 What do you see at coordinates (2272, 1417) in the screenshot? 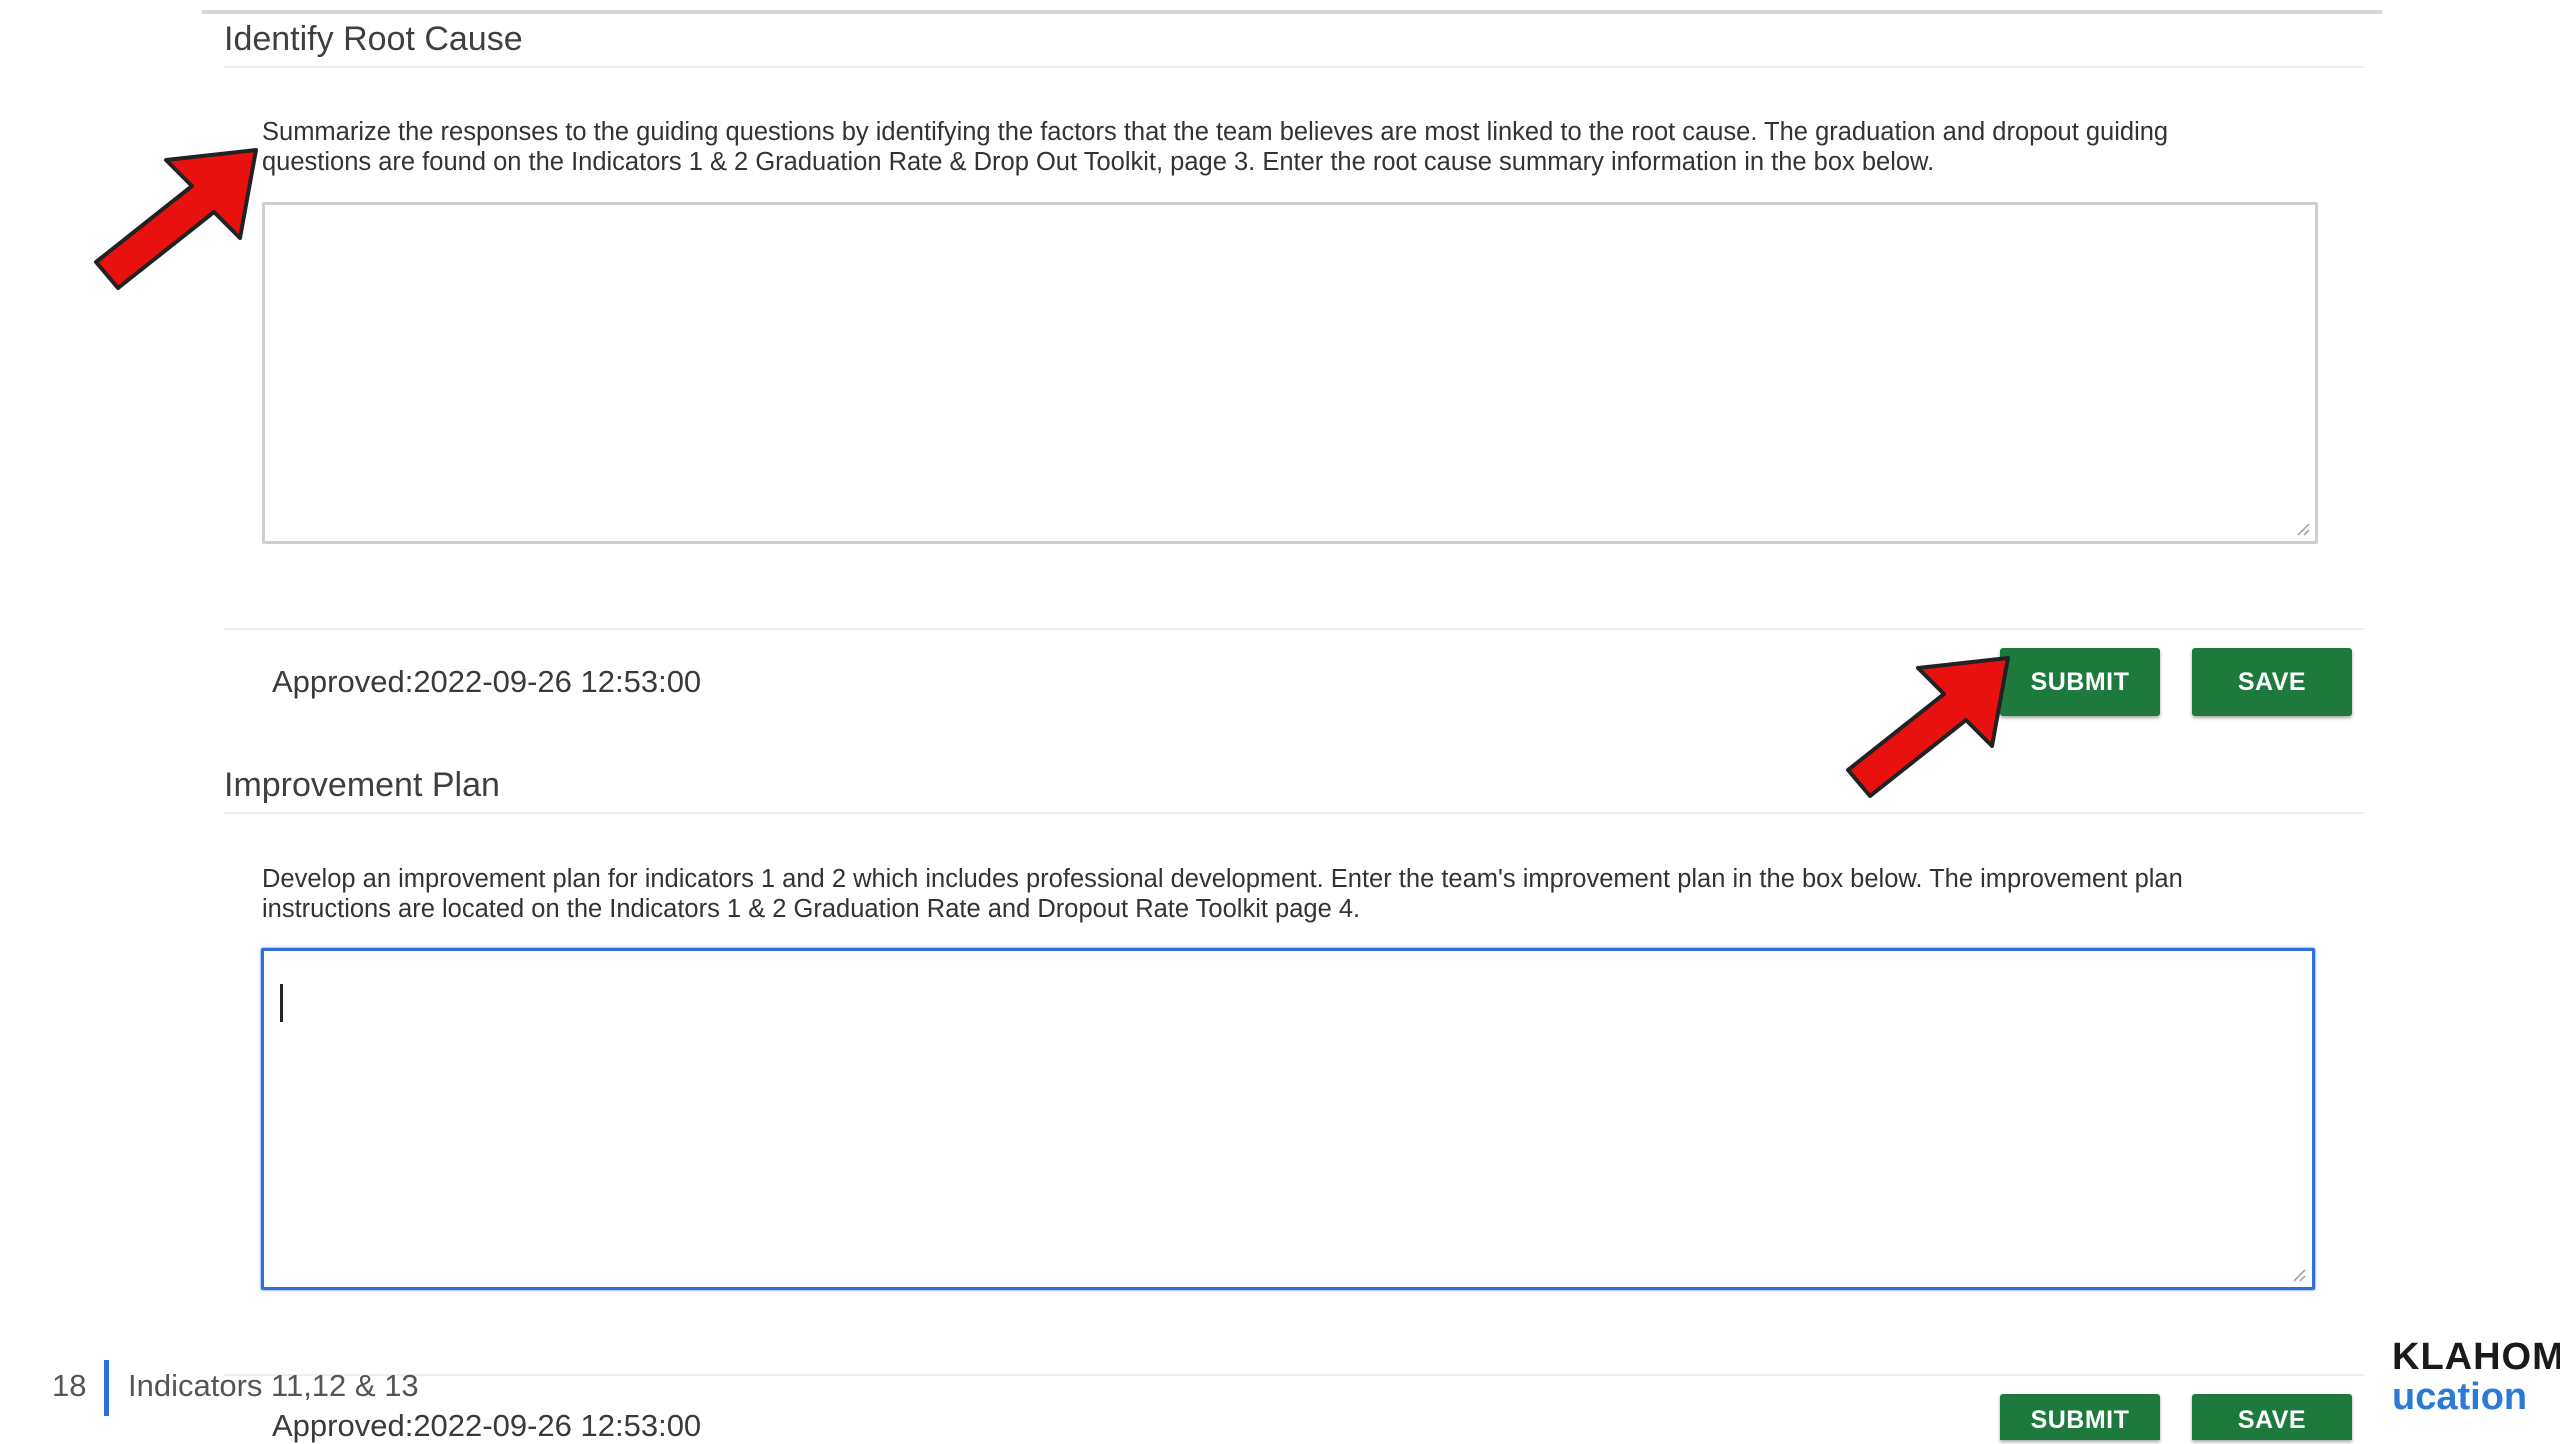
I see `improvement-plan-save-button: SAVE` at bounding box center [2272, 1417].